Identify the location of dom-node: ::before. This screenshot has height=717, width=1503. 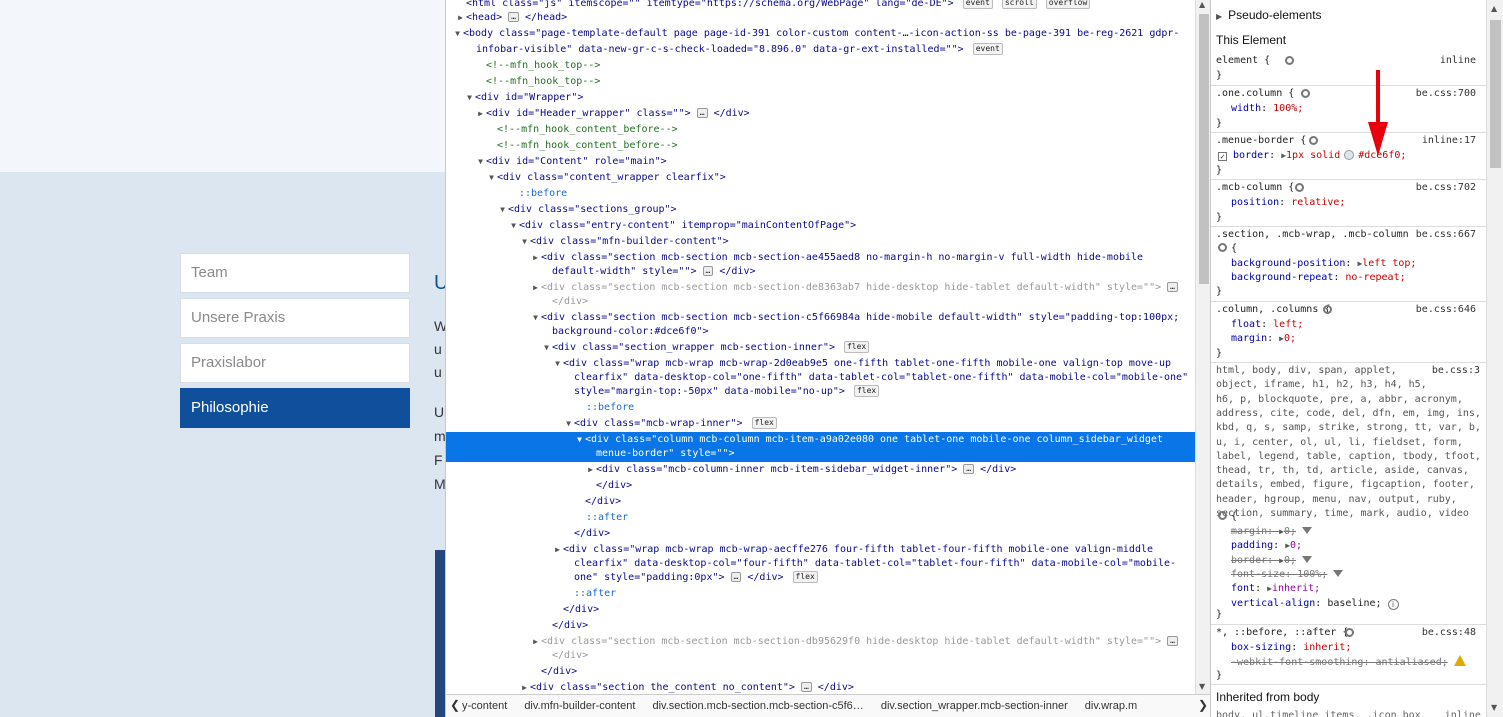
(820, 194).